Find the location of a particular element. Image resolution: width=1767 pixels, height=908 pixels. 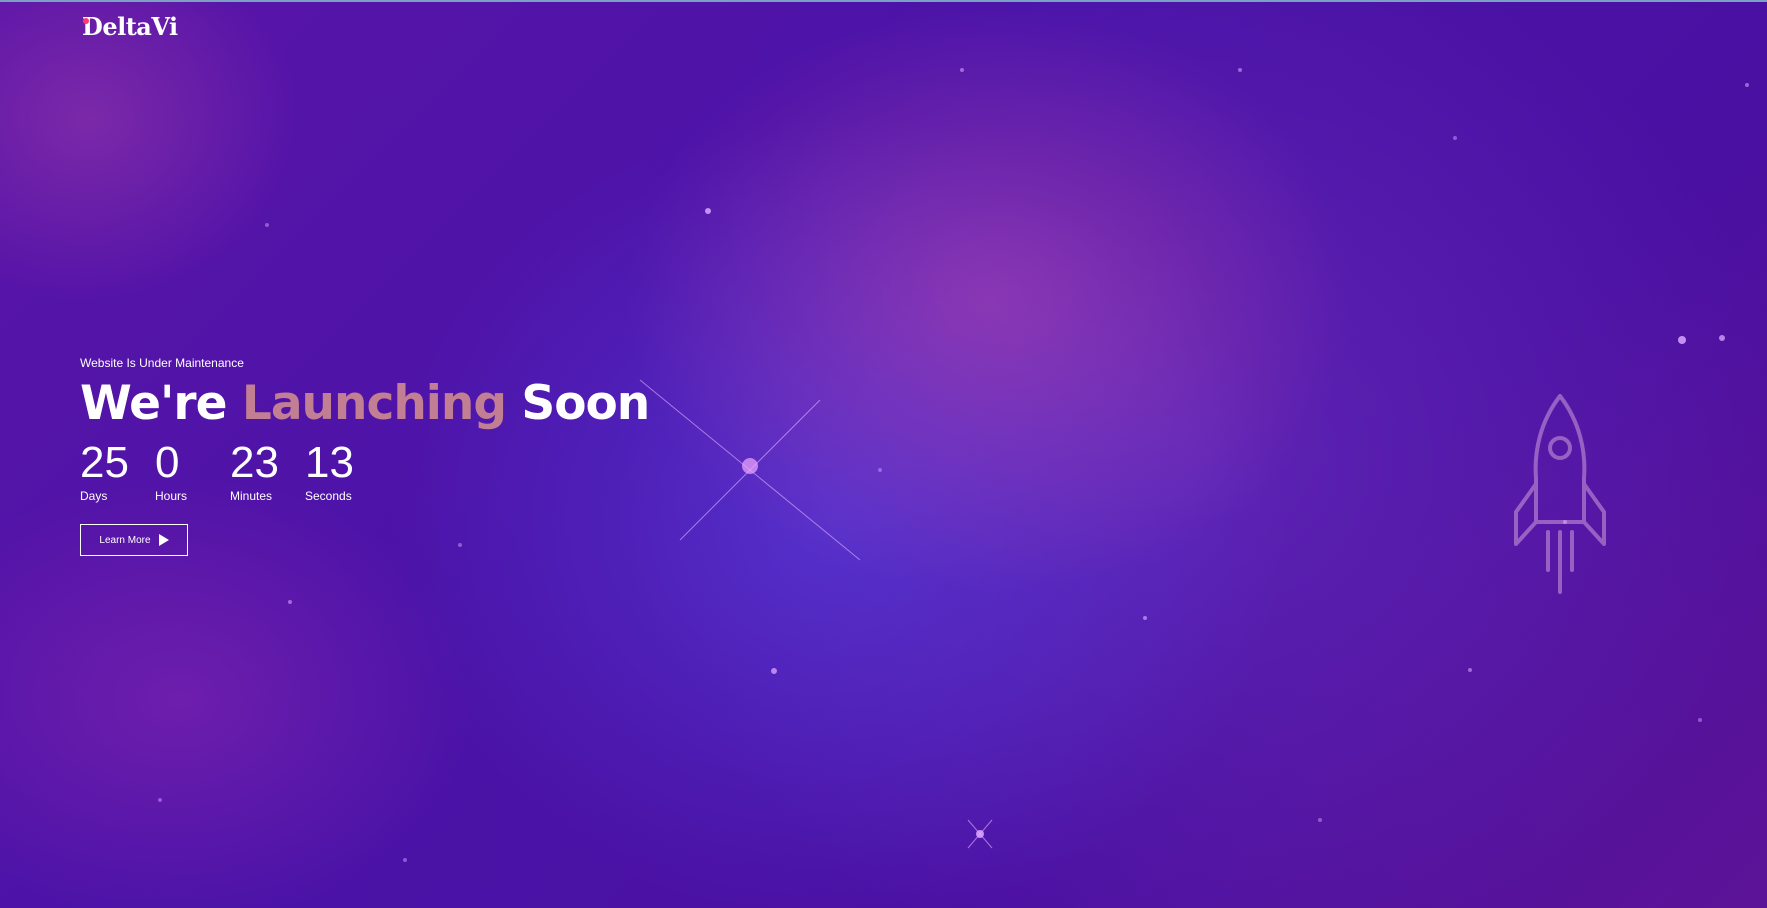

play-icon is located at coordinates (163, 540).